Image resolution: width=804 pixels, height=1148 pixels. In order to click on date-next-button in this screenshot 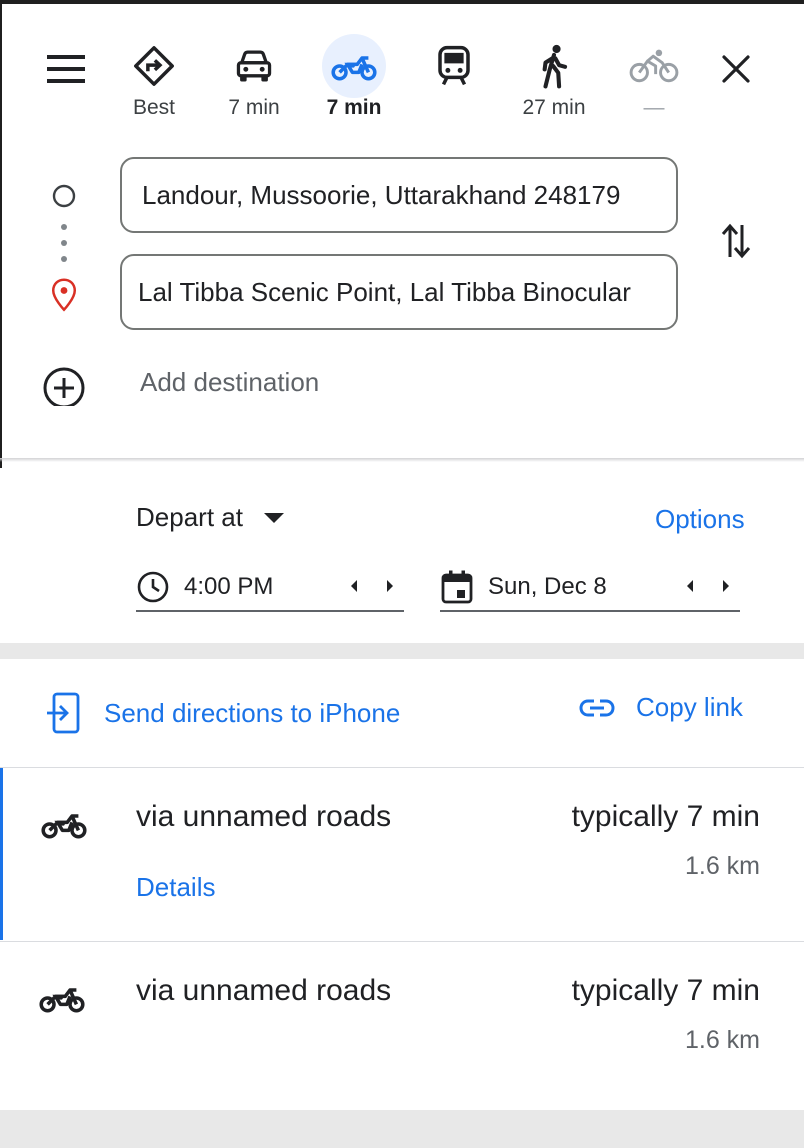, I will do `click(726, 586)`.